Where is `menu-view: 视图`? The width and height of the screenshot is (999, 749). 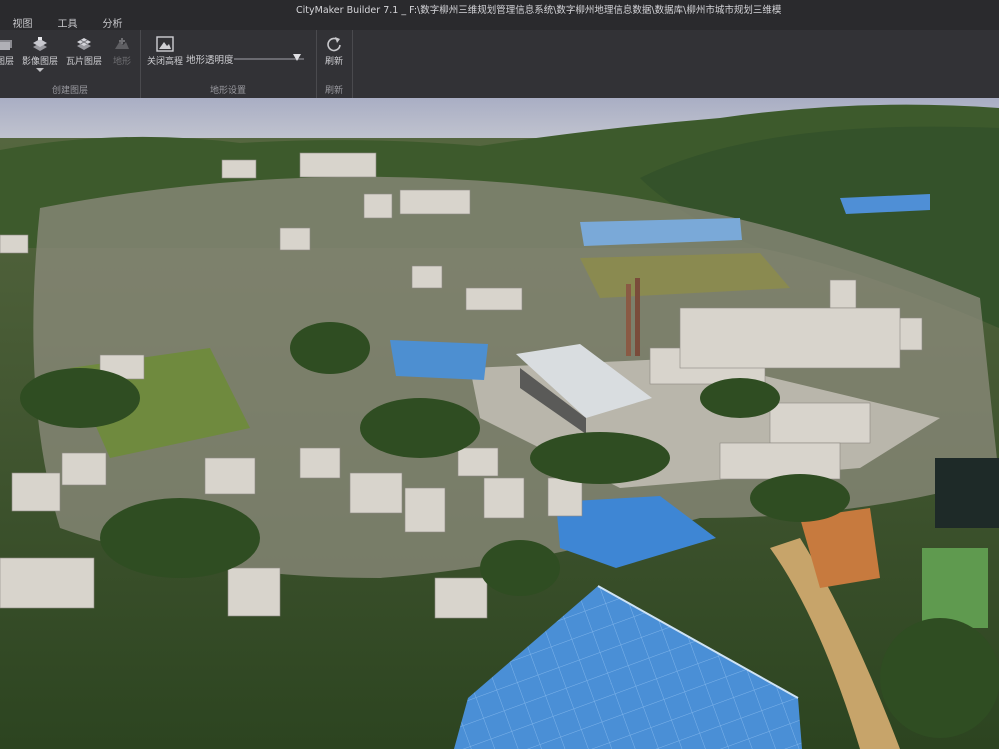 menu-view: 视图 is located at coordinates (22, 22).